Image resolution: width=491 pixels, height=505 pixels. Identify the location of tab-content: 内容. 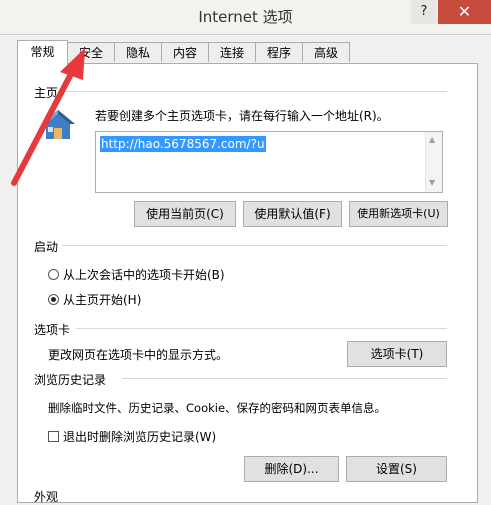
(185, 52).